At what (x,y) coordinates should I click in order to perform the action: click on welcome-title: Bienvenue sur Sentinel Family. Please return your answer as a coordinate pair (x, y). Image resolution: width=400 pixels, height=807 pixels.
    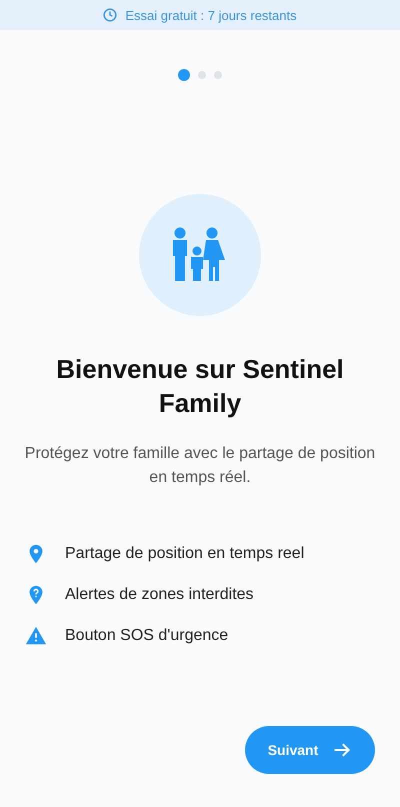
    Looking at the image, I should click on (200, 386).